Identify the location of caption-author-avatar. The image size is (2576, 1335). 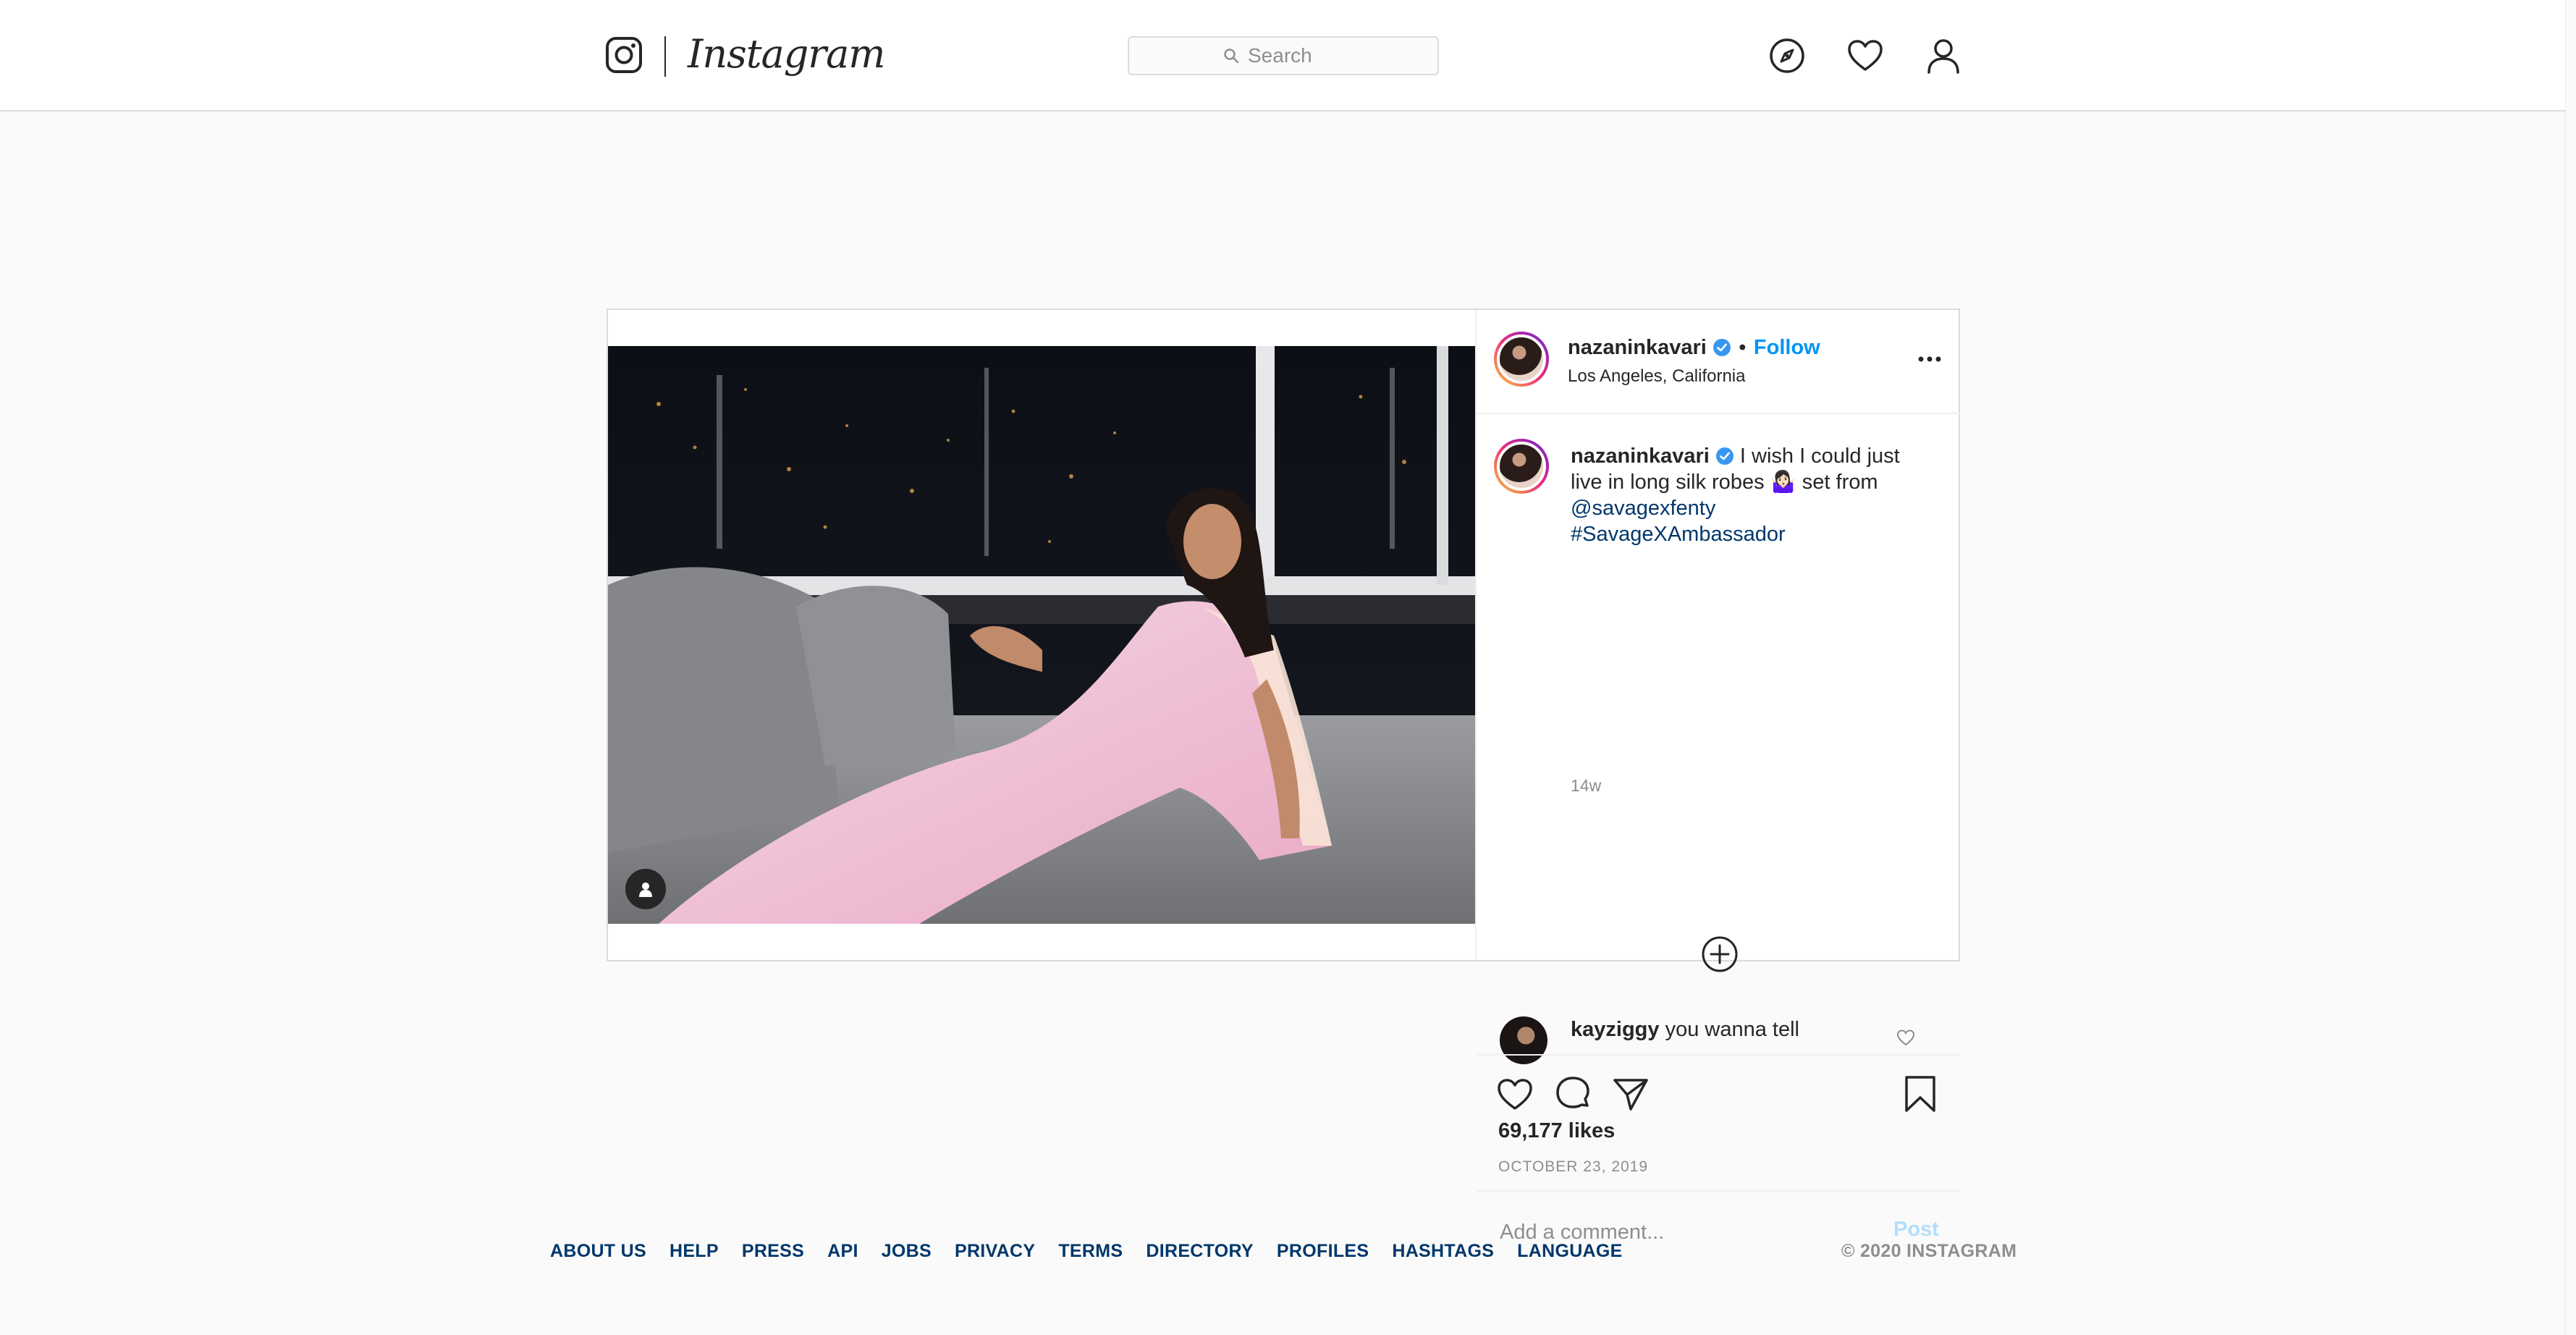
(1522, 467).